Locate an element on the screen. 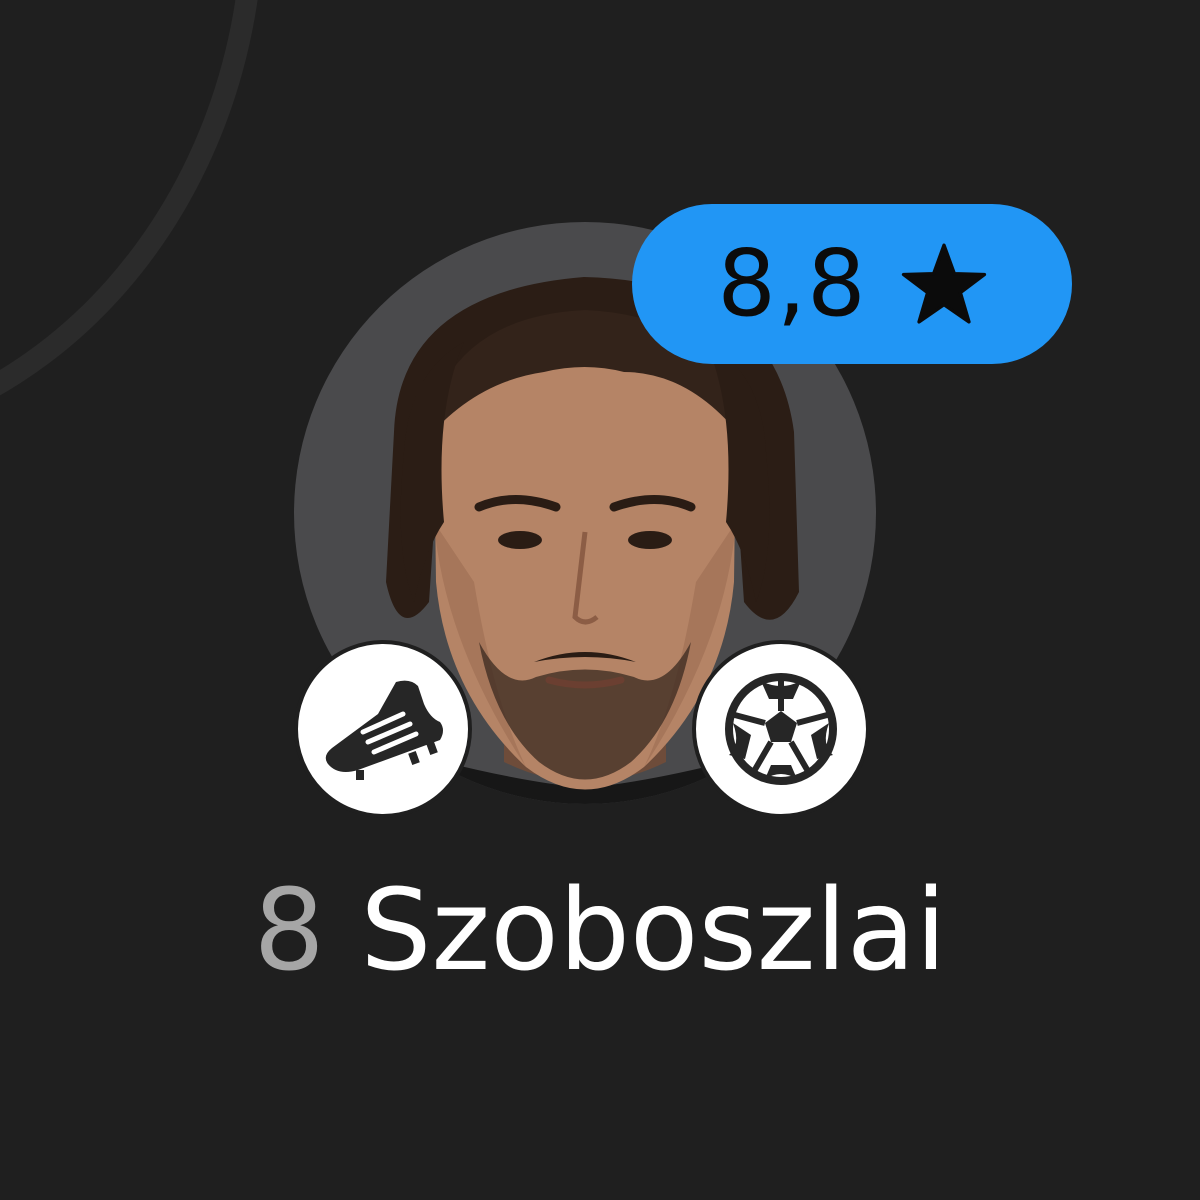 This screenshot has width=1200, height=1200. football-ball-icon is located at coordinates (781, 729).